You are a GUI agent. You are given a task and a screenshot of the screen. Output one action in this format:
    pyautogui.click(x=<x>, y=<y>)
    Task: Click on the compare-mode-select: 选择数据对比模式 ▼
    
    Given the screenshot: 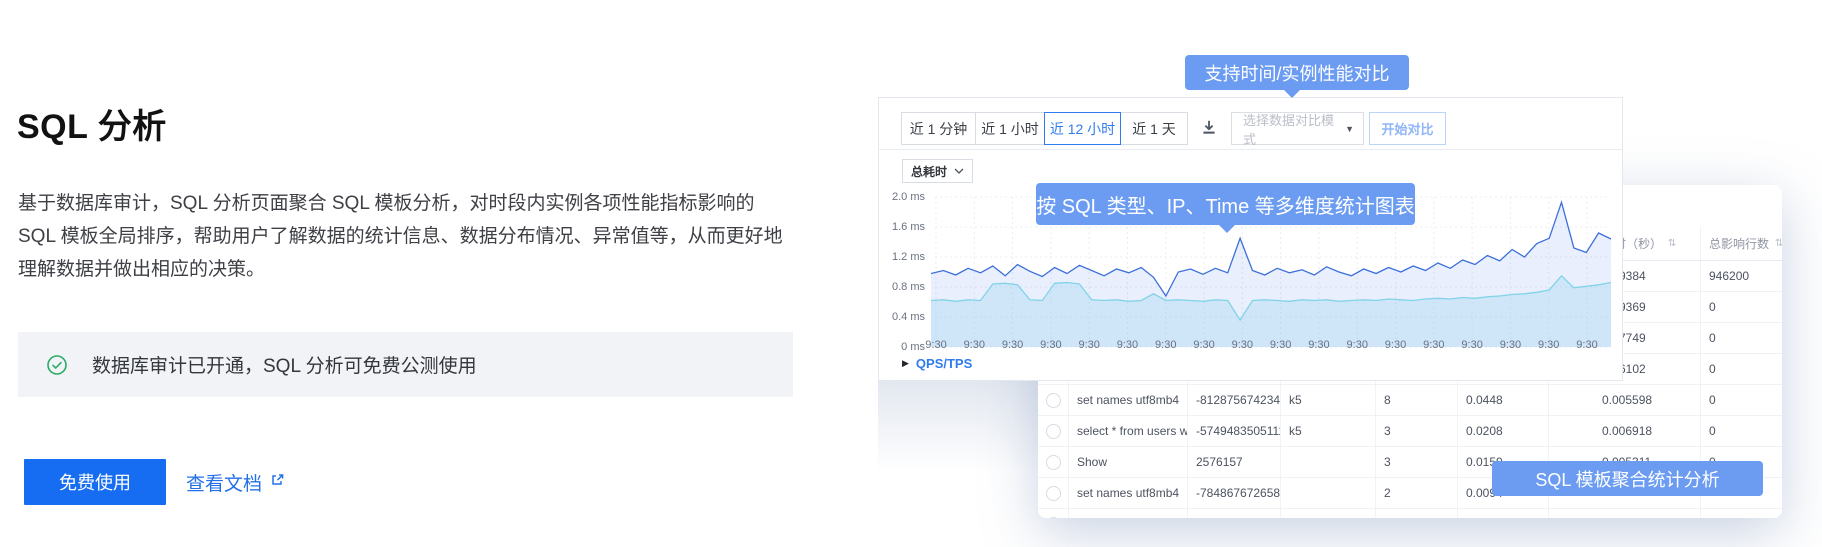 What is the action you would take?
    pyautogui.click(x=1297, y=129)
    